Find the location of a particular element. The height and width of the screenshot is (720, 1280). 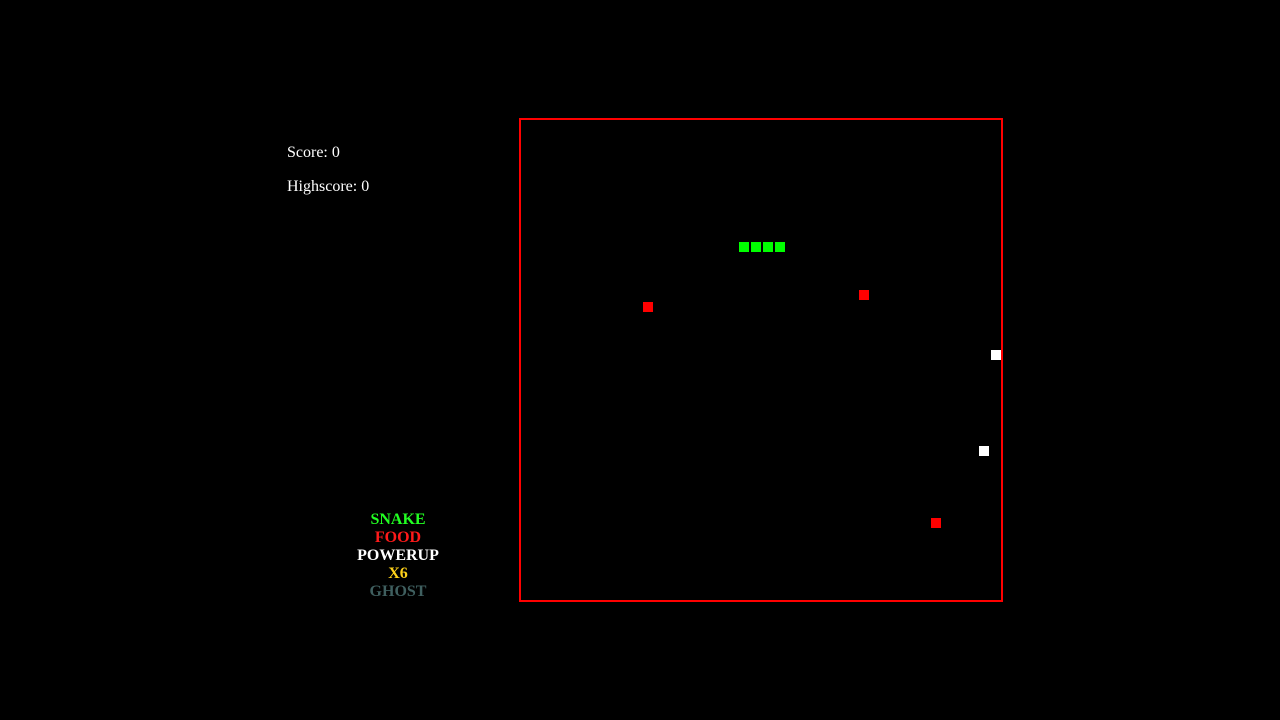

legend-x6: X6 is located at coordinates (398, 573).